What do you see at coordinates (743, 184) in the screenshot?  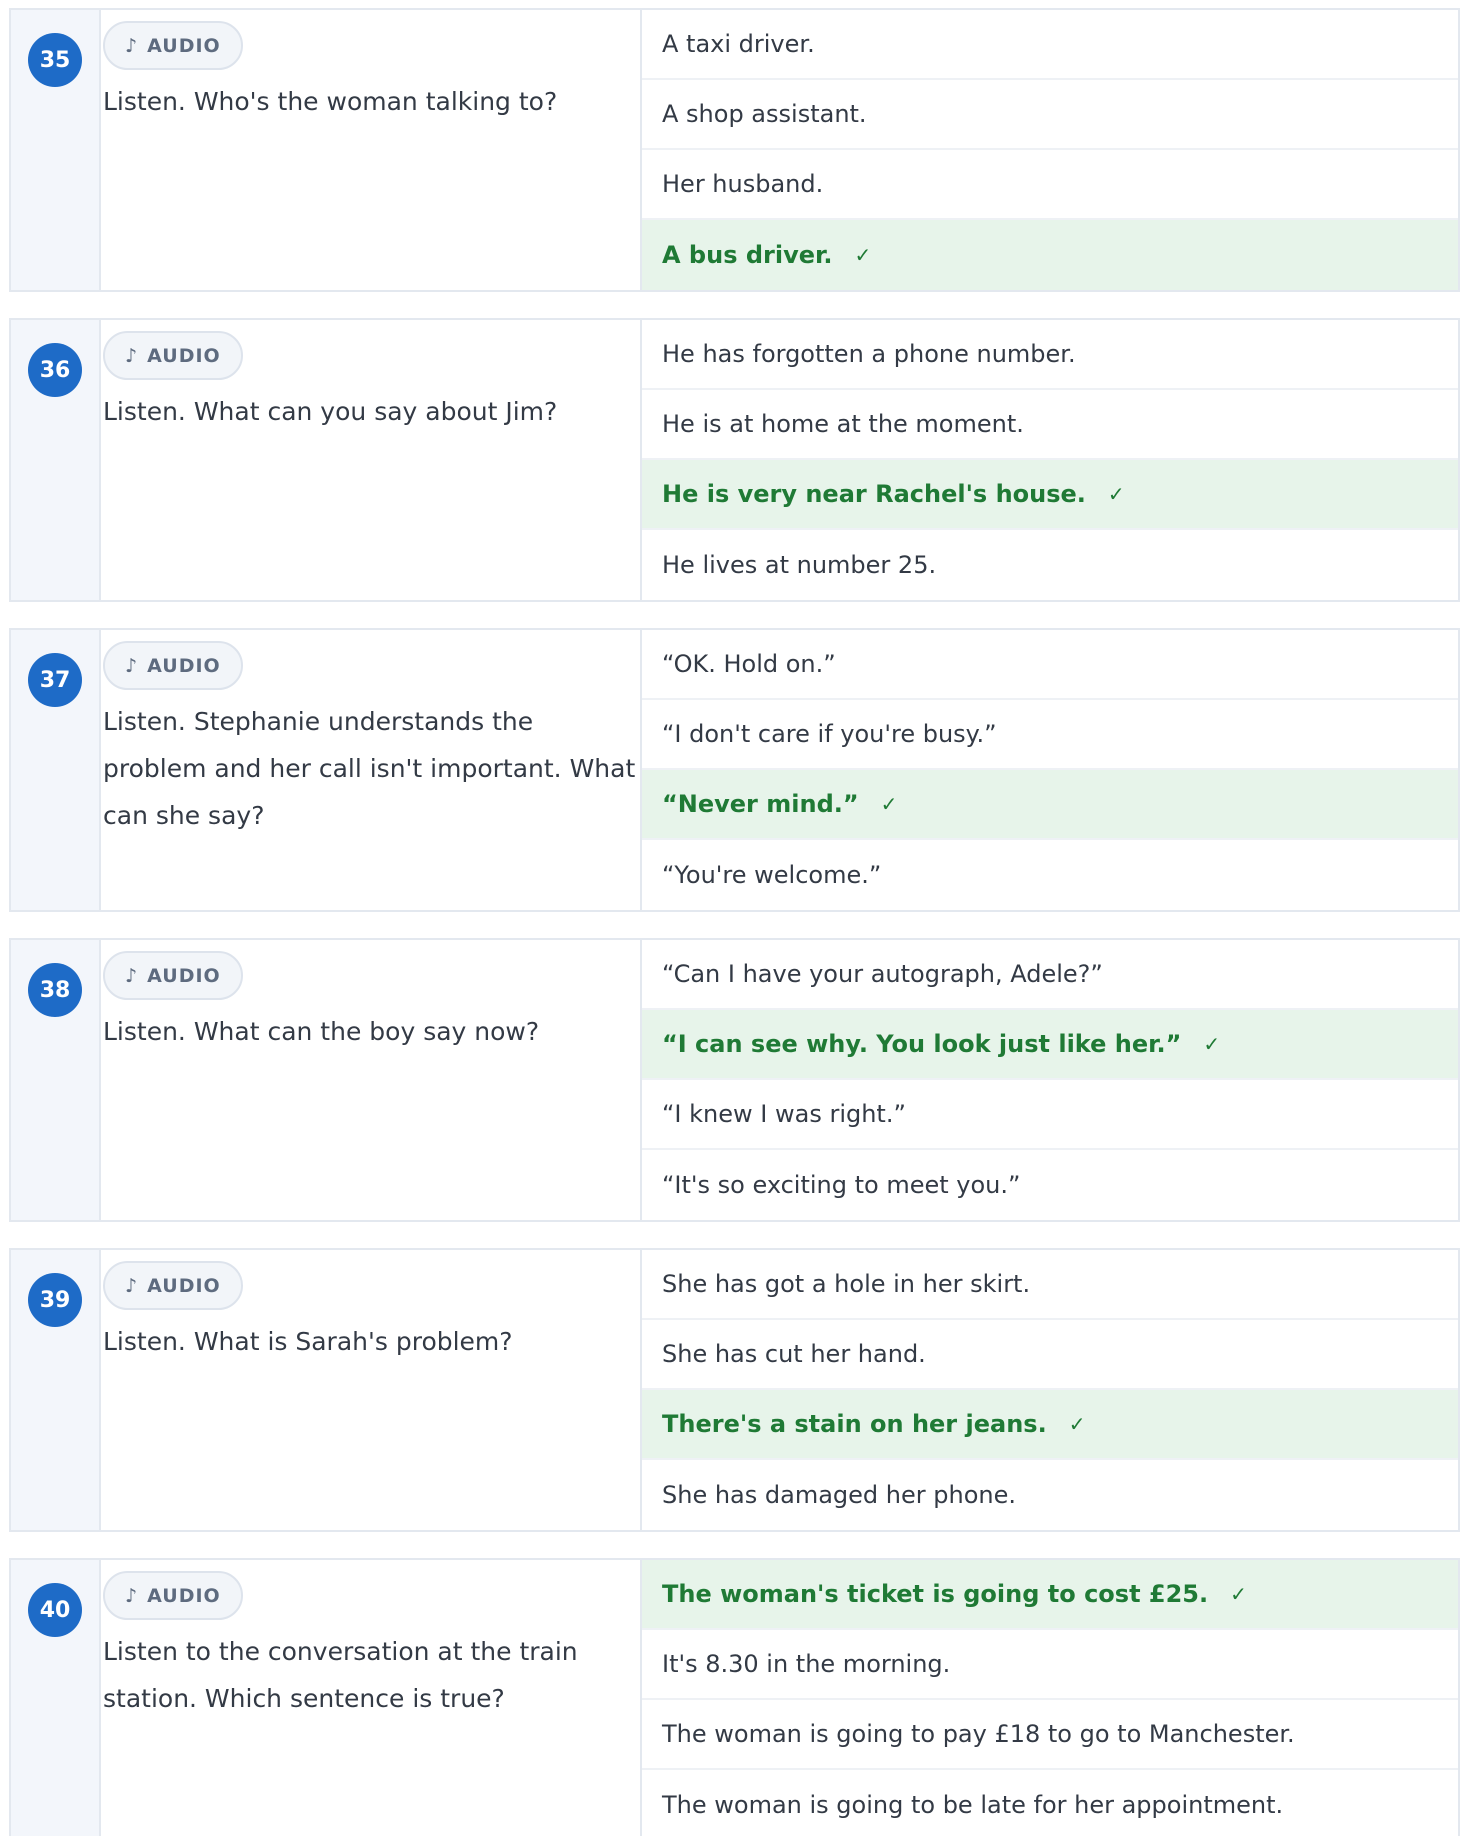 I see `answer-option-text: Her husband.` at bounding box center [743, 184].